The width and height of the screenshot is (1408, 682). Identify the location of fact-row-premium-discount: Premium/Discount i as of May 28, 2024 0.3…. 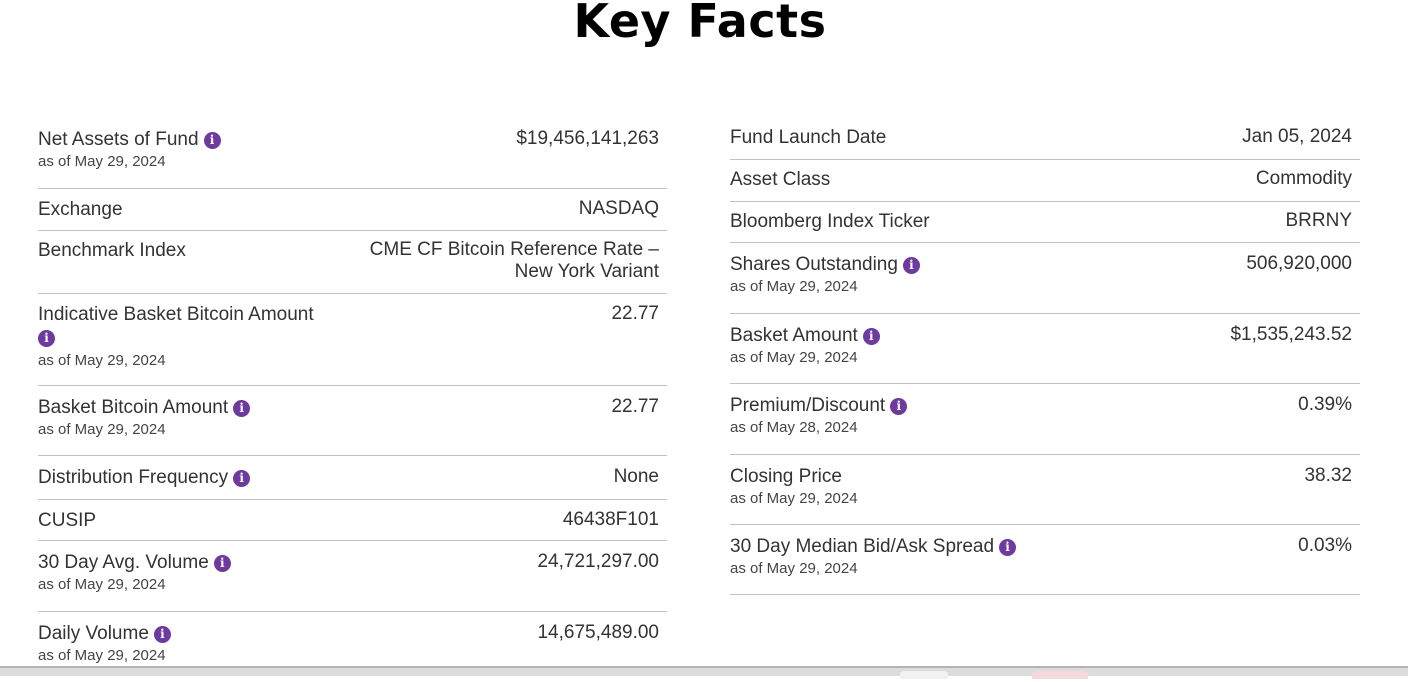
(1045, 419).